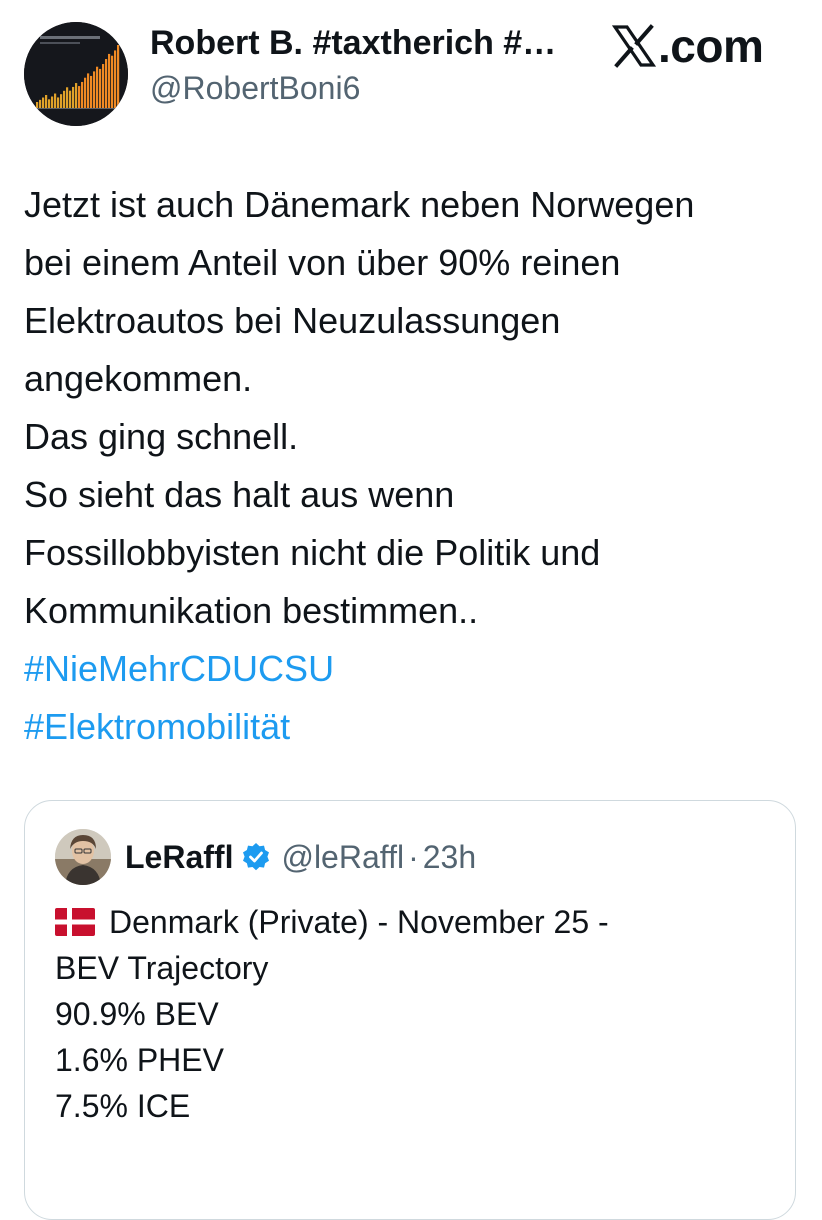 Image resolution: width=822 pixels, height=1220 pixels. I want to click on x-brand: .com, so click(688, 46).